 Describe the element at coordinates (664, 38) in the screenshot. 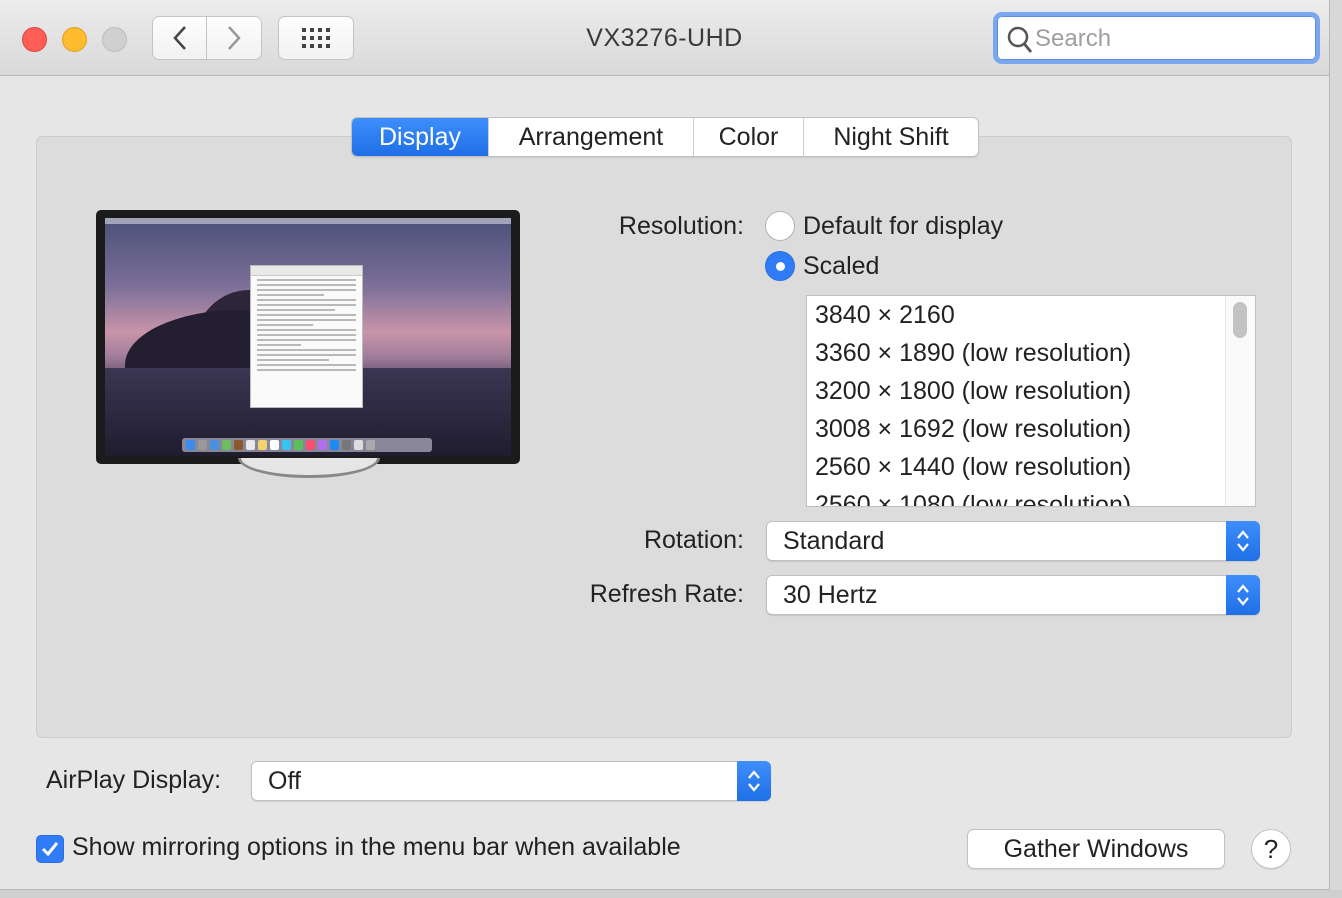

I see `titlebar: VX3276-UHD` at that location.